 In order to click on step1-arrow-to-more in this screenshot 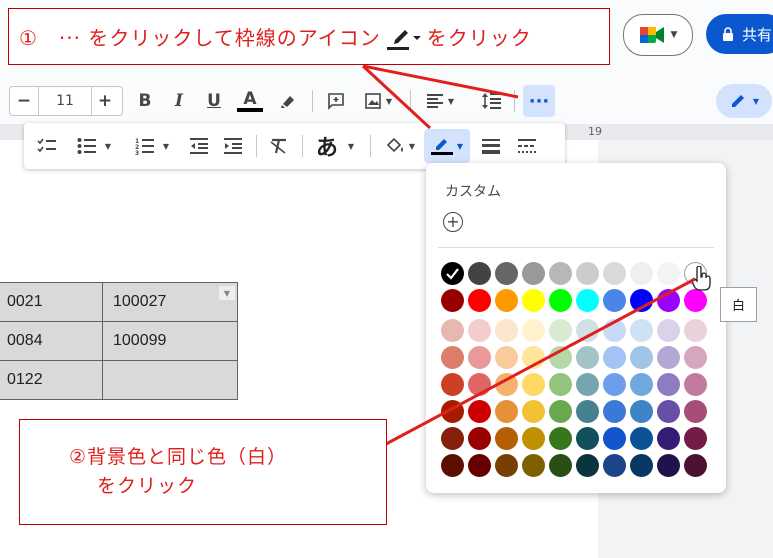, I will do `click(440, 81)`.